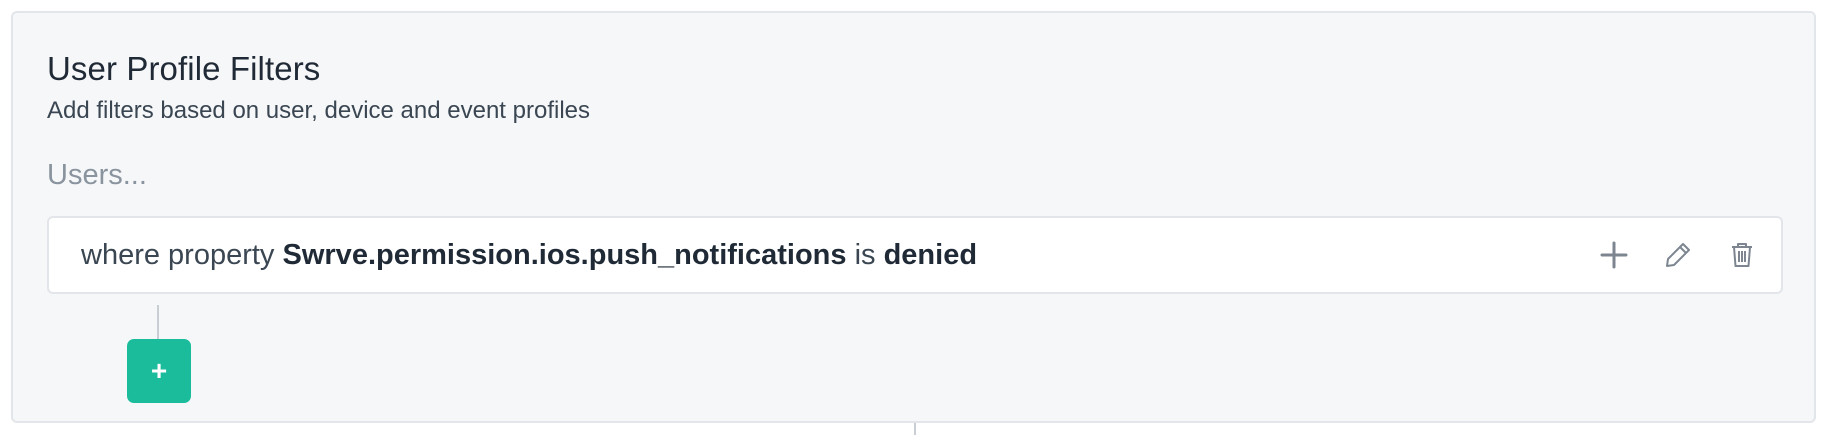 The height and width of the screenshot is (435, 1822). What do you see at coordinates (915, 429) in the screenshot?
I see `bottom-connector-line` at bounding box center [915, 429].